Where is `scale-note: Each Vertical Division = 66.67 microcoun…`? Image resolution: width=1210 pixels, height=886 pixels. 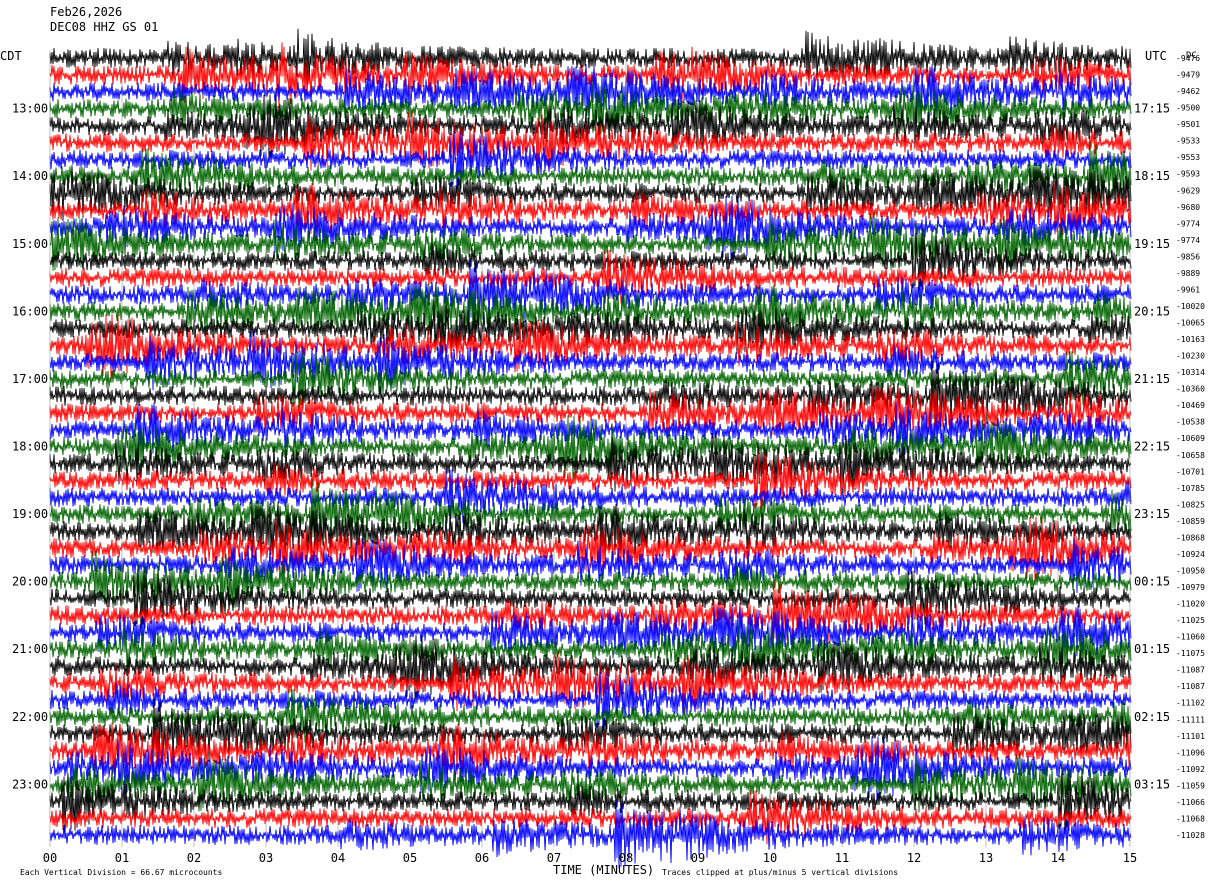 scale-note: Each Vertical Division = 66.67 microcoun… is located at coordinates (121, 872).